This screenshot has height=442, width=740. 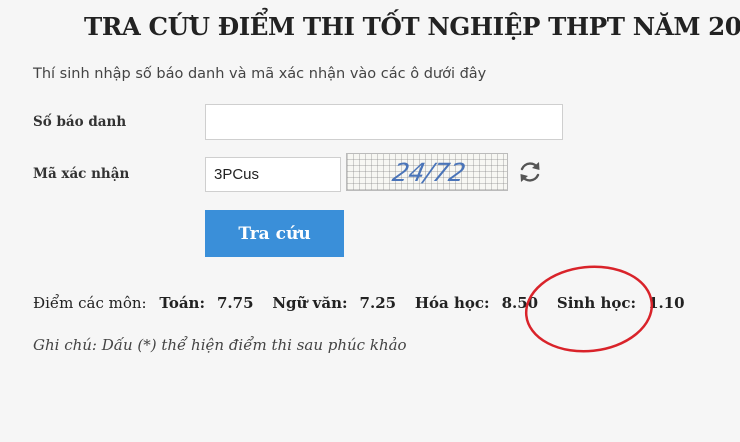 I want to click on subject-score-math: Toán: 7.75, so click(x=206, y=303).